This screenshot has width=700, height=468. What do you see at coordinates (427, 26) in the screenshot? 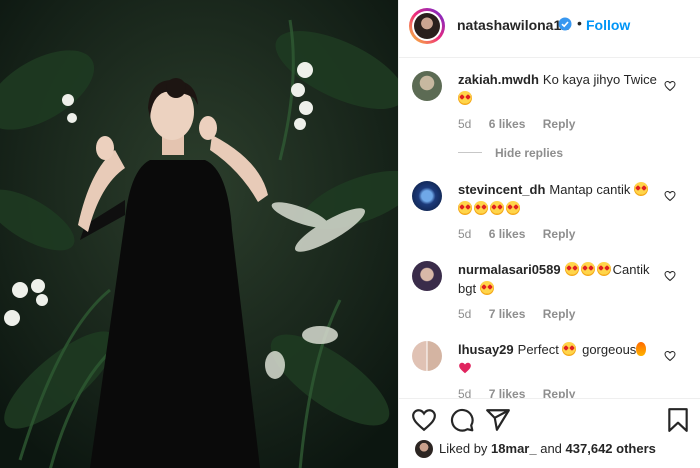
I see `author-avatar` at bounding box center [427, 26].